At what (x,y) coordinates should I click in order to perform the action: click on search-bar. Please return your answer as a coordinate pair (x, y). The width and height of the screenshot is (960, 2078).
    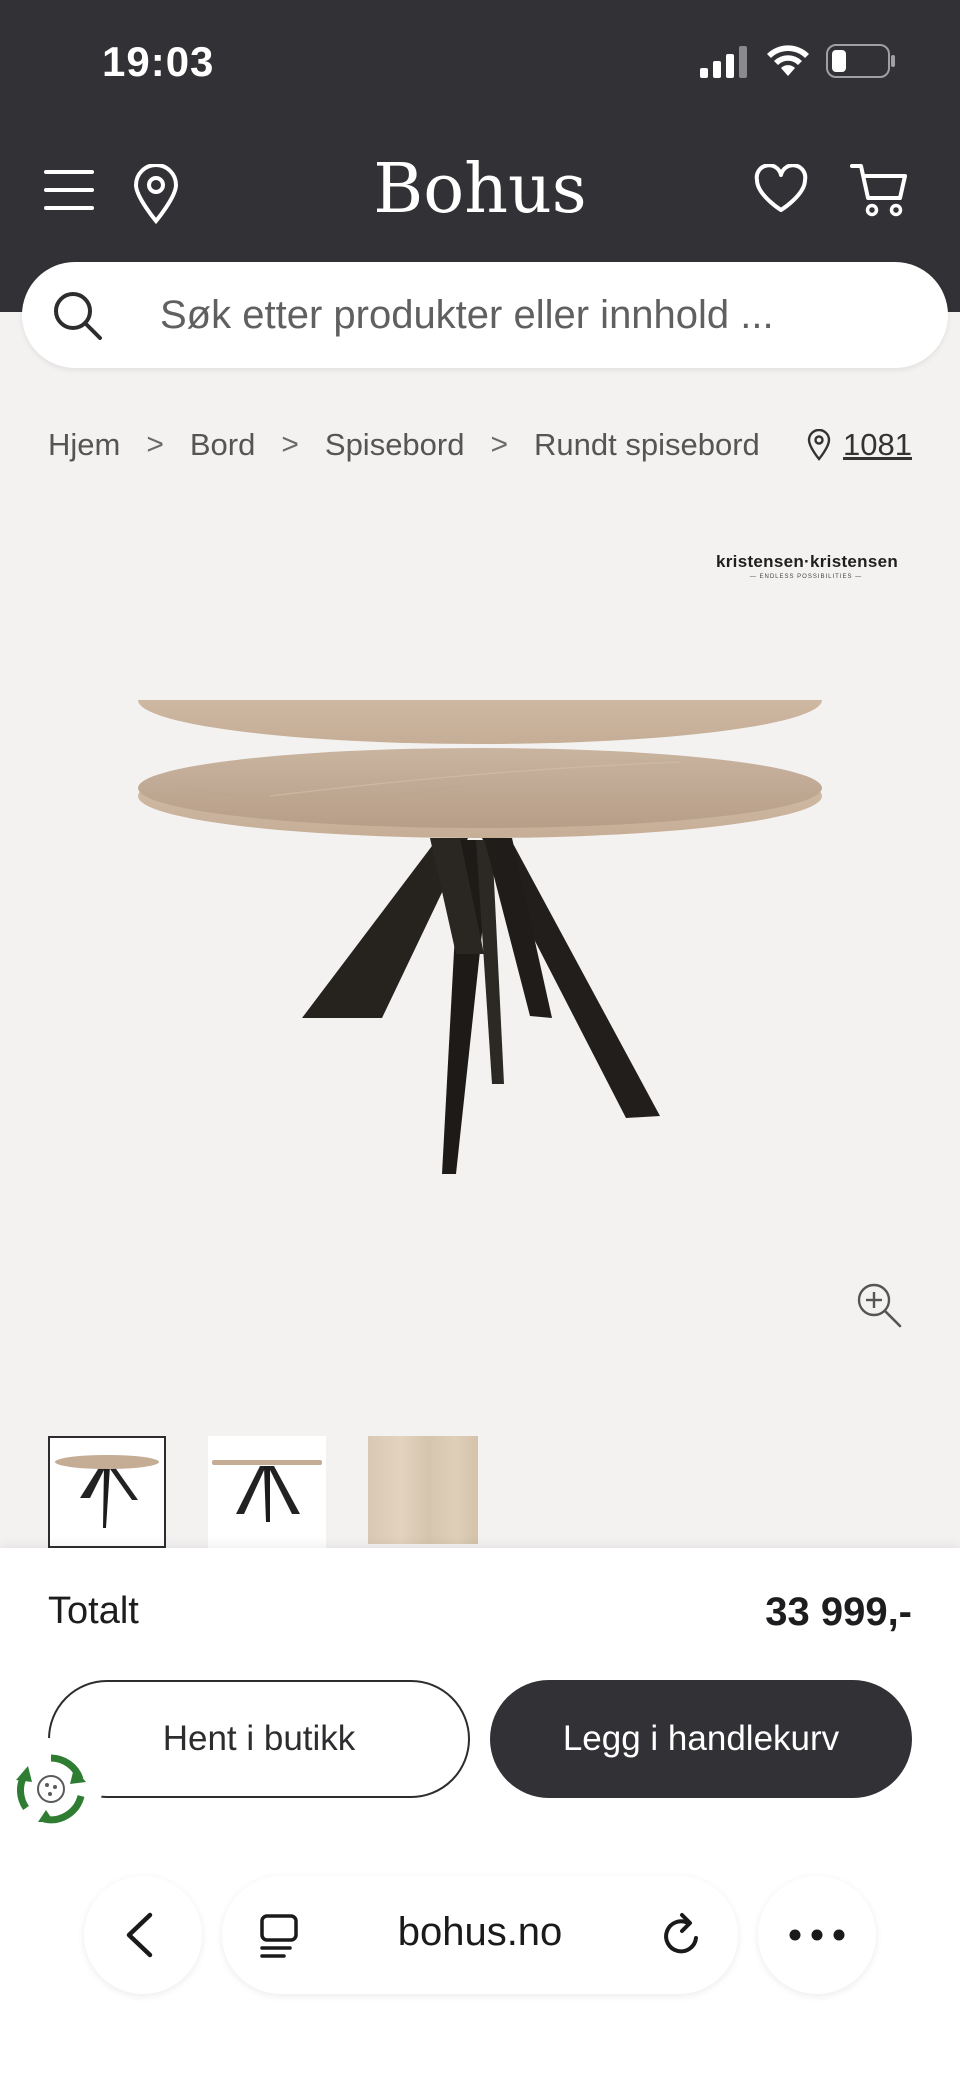
    Looking at the image, I should click on (485, 315).